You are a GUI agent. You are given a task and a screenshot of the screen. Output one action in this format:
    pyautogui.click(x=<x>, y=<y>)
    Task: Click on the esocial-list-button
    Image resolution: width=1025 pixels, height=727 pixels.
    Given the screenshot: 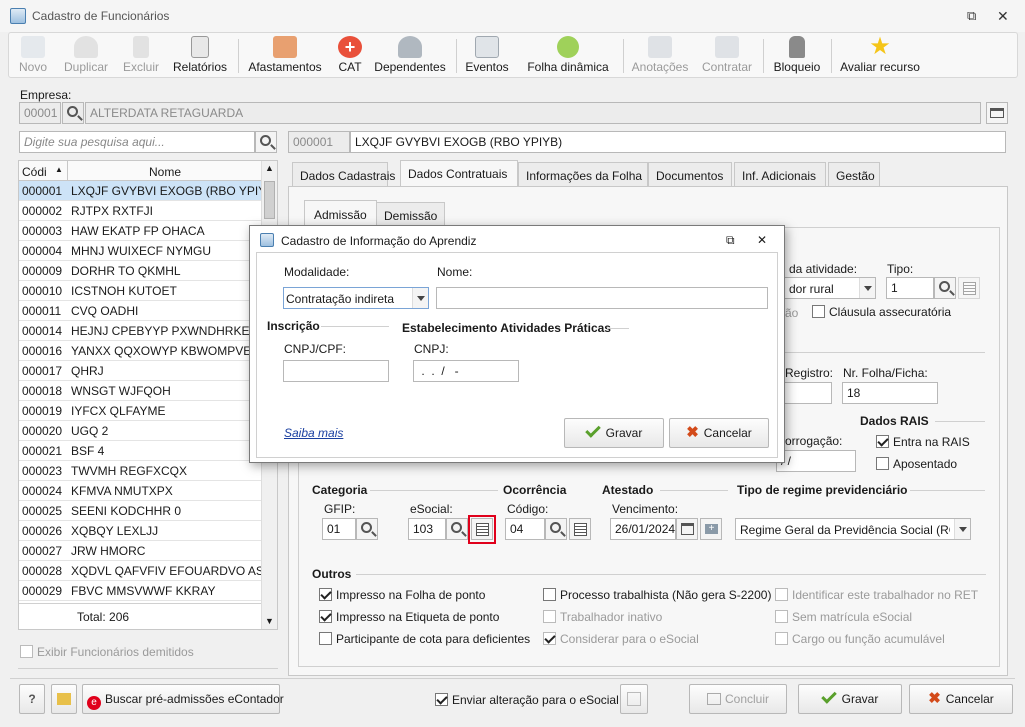 What is the action you would take?
    pyautogui.click(x=482, y=529)
    